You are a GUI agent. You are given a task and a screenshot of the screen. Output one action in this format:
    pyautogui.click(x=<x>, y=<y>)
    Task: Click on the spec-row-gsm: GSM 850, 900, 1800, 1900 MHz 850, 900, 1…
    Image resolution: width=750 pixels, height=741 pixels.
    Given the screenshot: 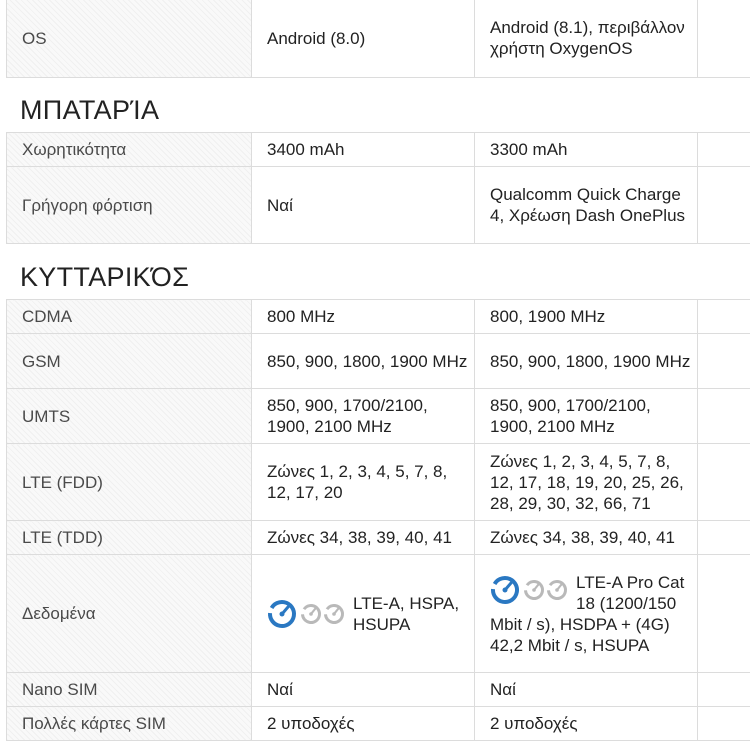 What is the action you would take?
    pyautogui.click(x=378, y=361)
    